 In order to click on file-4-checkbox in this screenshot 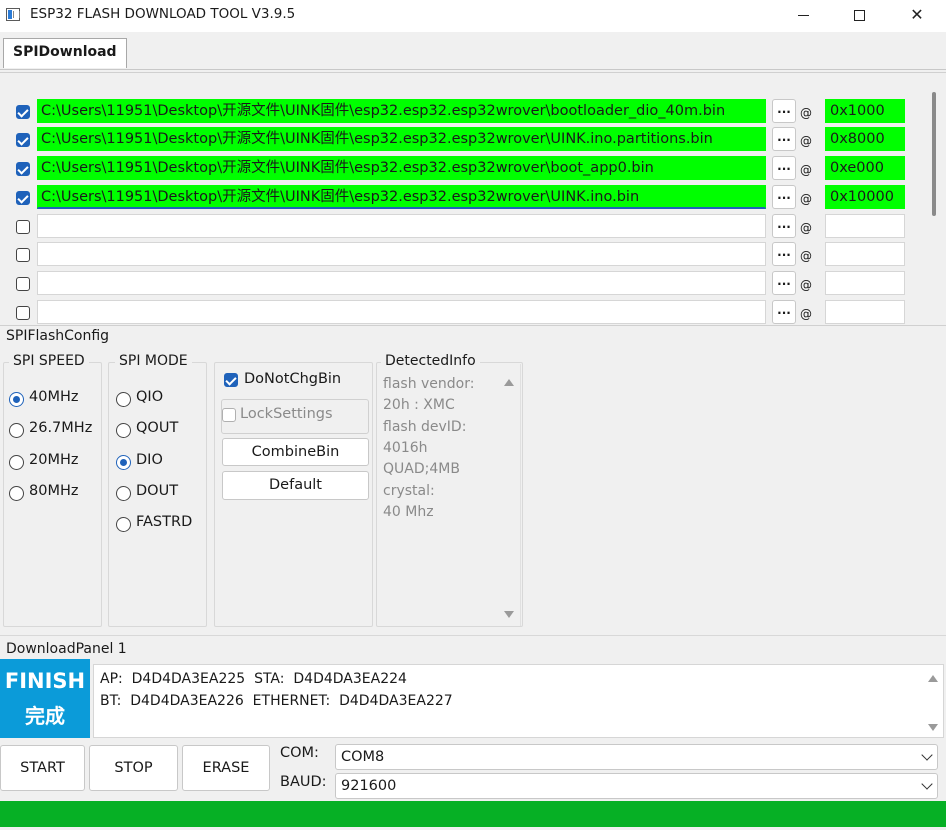, I will do `click(23, 227)`.